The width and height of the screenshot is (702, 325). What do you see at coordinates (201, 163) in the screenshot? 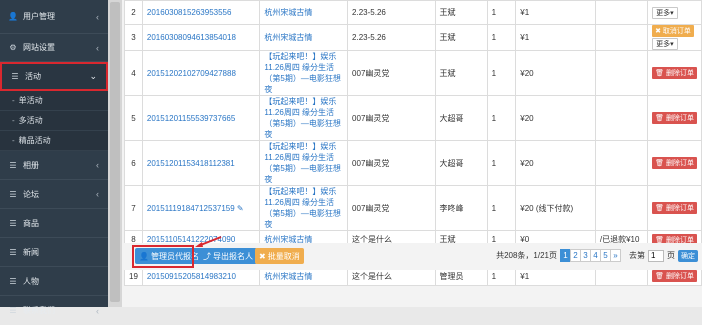
I see `order-number-link: 20151201153418112381` at bounding box center [201, 163].